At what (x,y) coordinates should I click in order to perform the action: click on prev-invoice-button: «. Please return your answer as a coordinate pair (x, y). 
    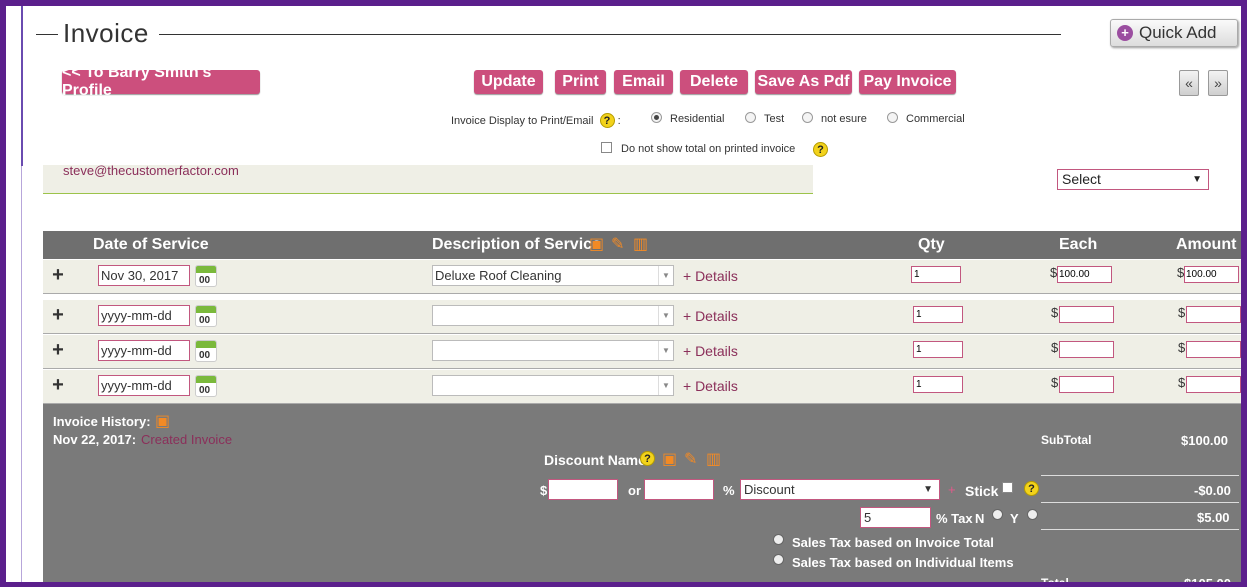
    Looking at the image, I should click on (1189, 83).